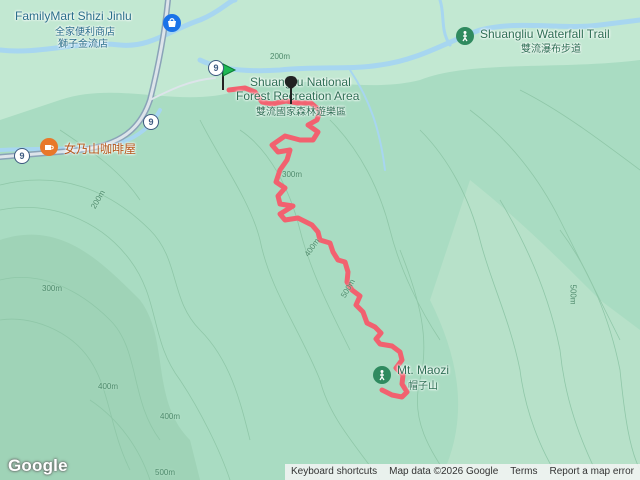 This screenshot has height=480, width=640. Describe the element at coordinates (280, 56) in the screenshot. I see `contour-label: 200m` at that location.